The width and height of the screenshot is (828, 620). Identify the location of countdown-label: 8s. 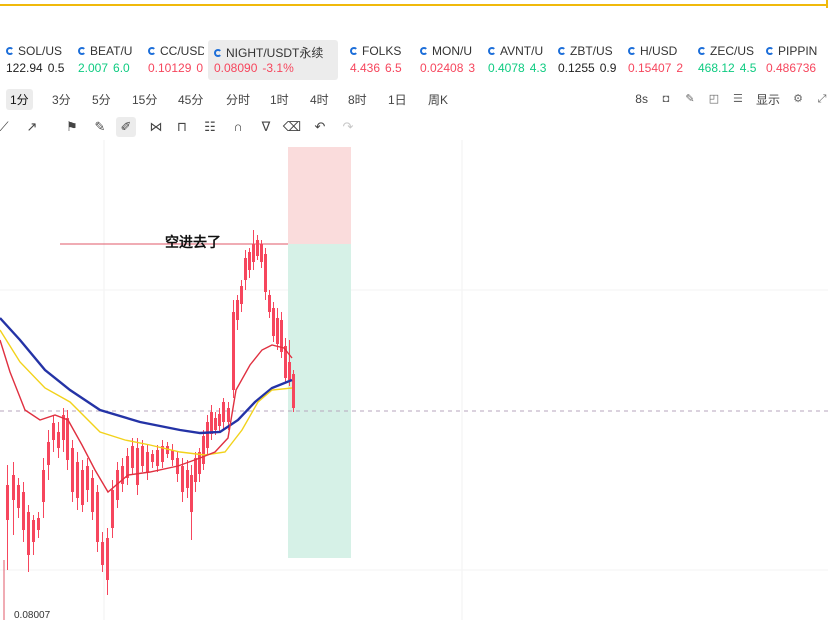
(641, 99).